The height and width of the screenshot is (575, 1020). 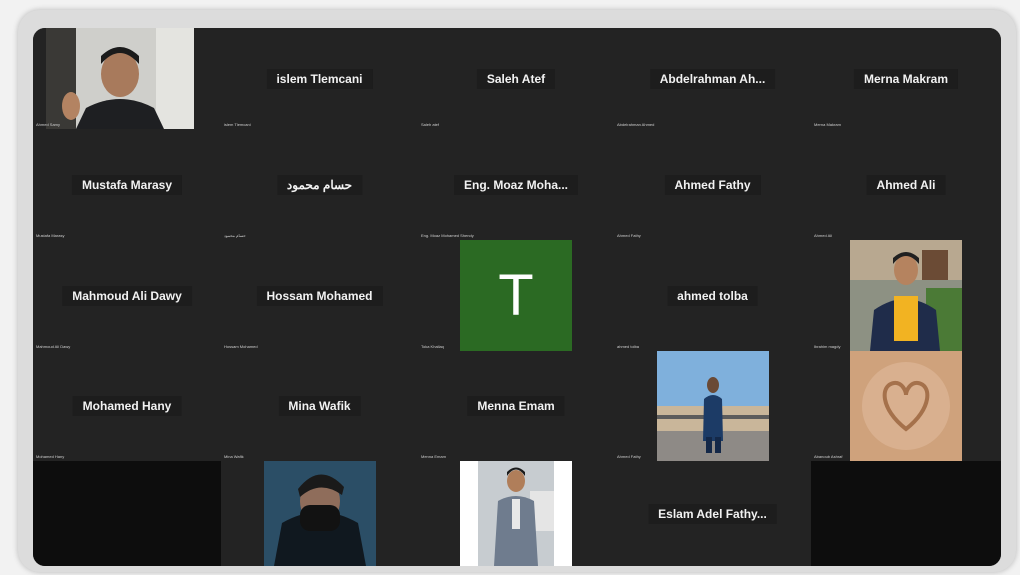 I want to click on participant-name: ahmed tolba, so click(x=712, y=295).